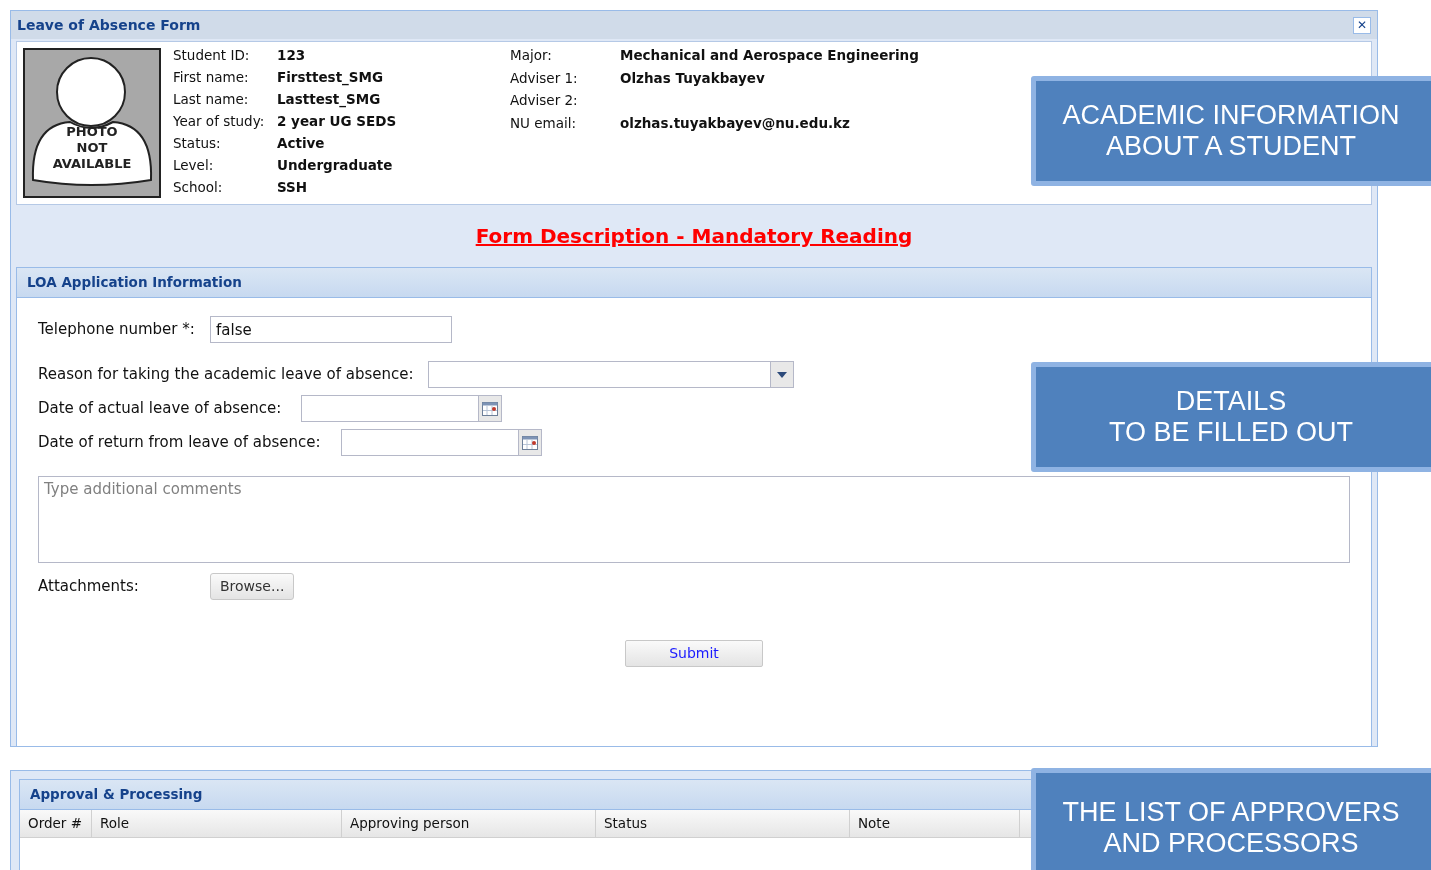 This screenshot has width=1431, height=870. I want to click on column-header: Role, so click(217, 823).